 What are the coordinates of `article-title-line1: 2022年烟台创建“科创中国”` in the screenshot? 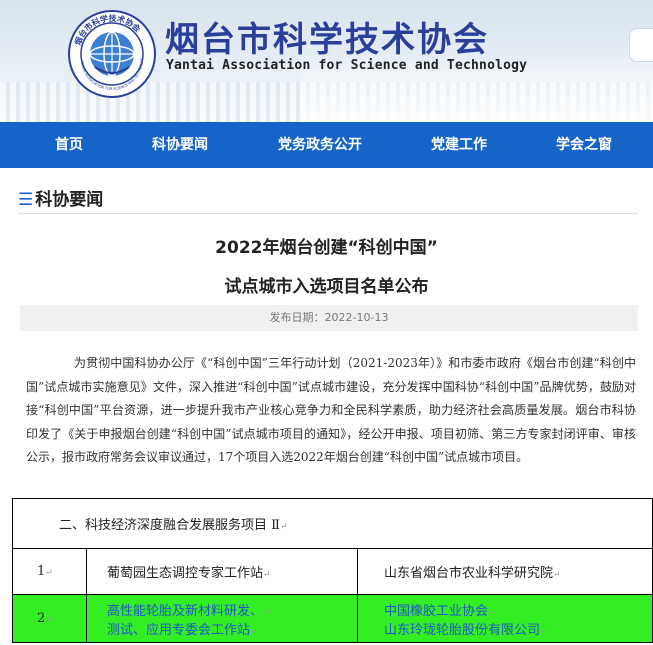 It's located at (326, 248).